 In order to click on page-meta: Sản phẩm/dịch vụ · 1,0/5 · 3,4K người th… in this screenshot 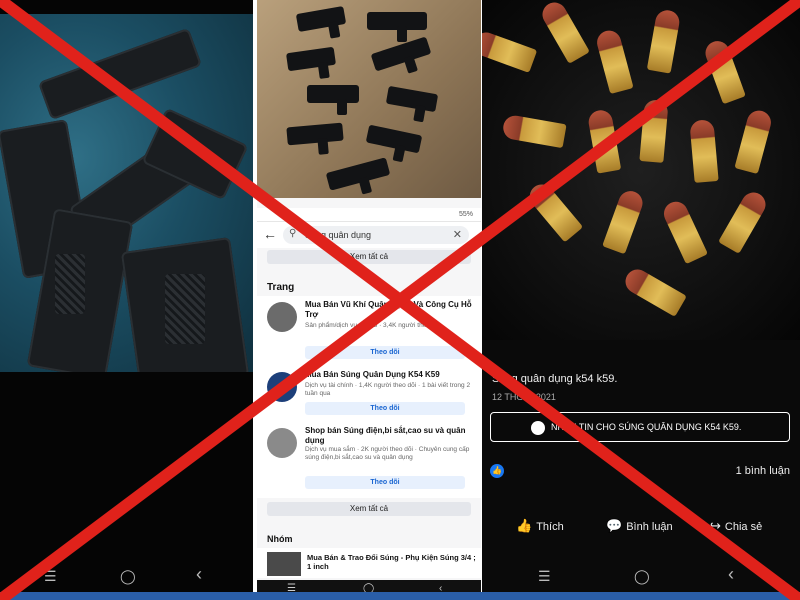, I will do `click(373, 325)`.